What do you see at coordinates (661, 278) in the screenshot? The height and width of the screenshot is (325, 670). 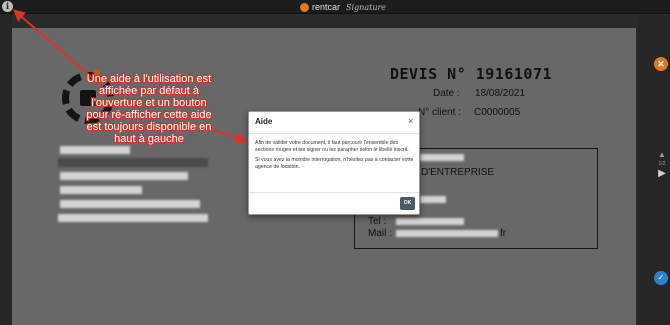 I see `check-icon: ✓` at bounding box center [661, 278].